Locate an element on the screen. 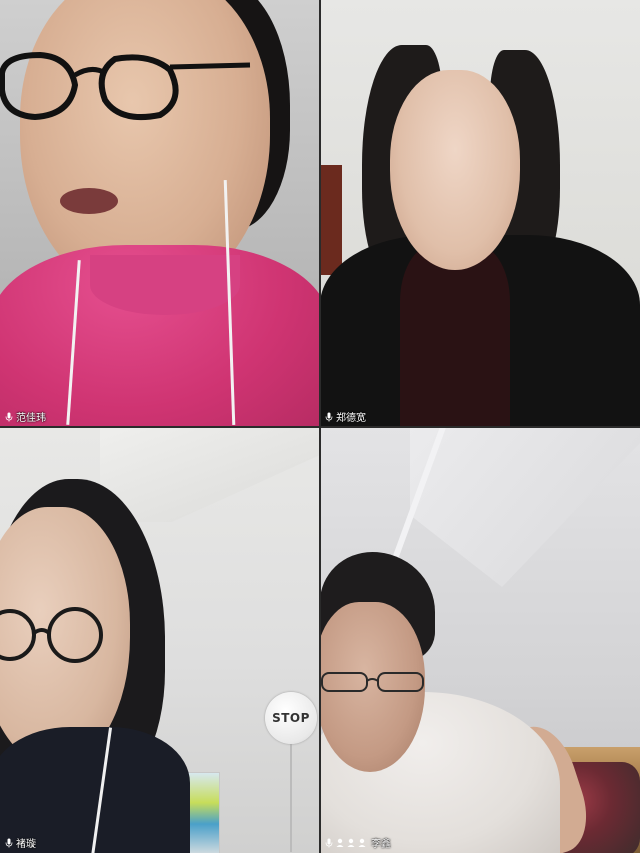 This screenshot has width=640, height=853. participant-name: 范佳玮 is located at coordinates (31, 418).